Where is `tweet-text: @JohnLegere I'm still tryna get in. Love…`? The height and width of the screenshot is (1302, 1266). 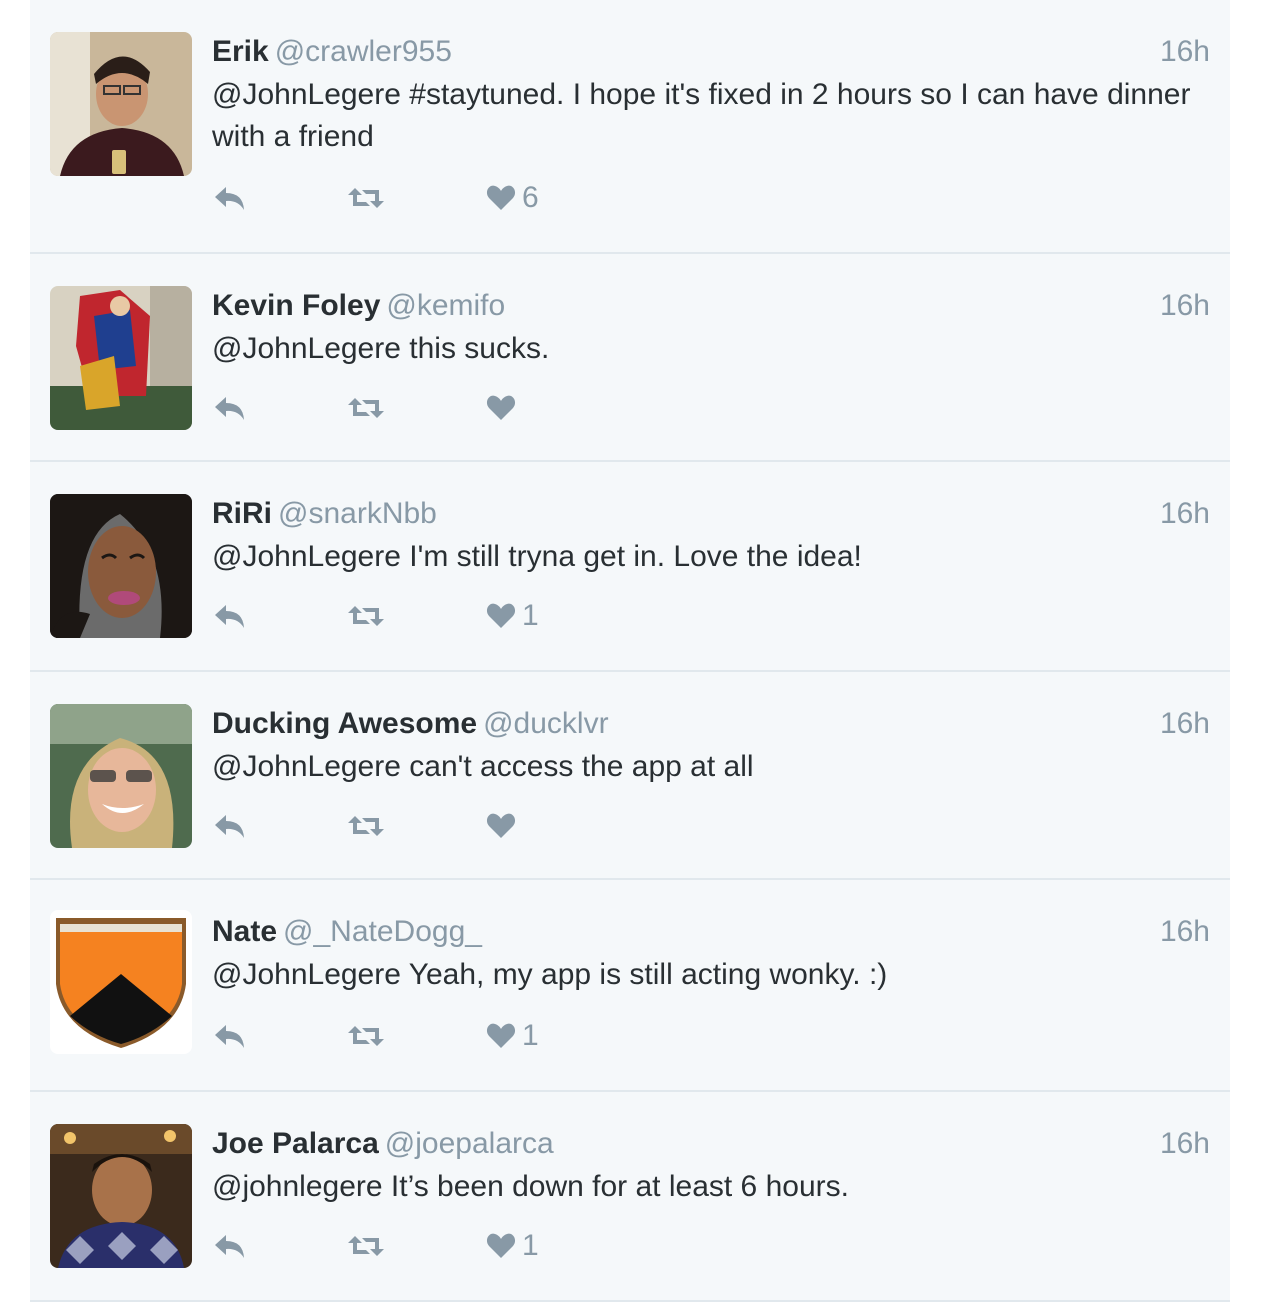
tweet-text: @JohnLegere I'm still tryna get in. Love… is located at coordinates (537, 556).